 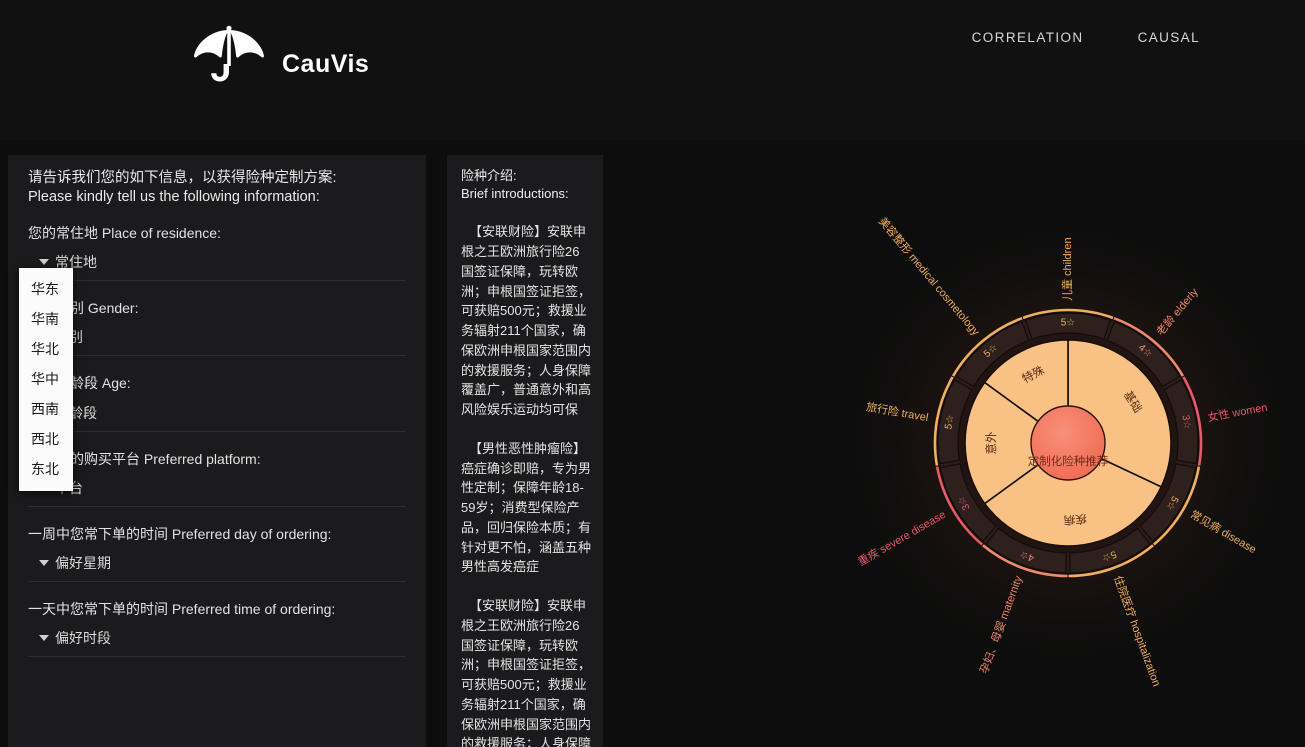 What do you see at coordinates (46, 349) in the screenshot?
I see `dropdown-option: 华北` at bounding box center [46, 349].